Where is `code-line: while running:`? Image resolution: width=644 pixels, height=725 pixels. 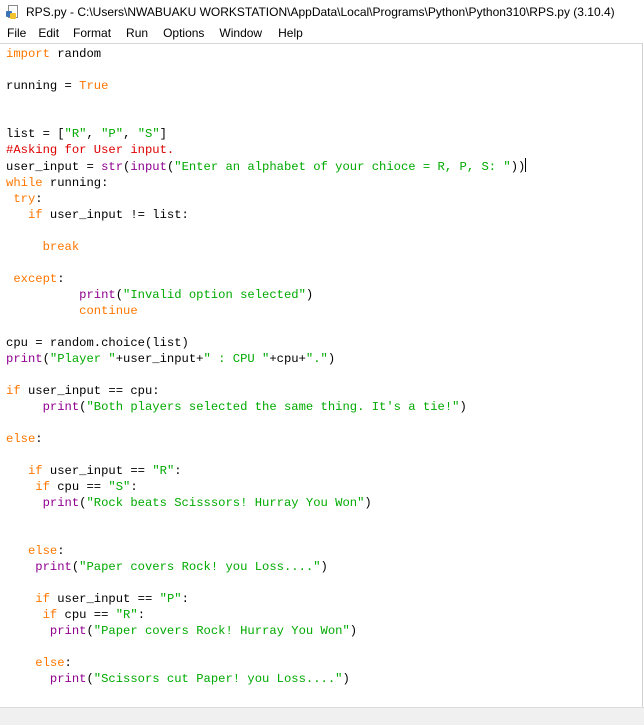
code-line: while running: is located at coordinates (57, 183).